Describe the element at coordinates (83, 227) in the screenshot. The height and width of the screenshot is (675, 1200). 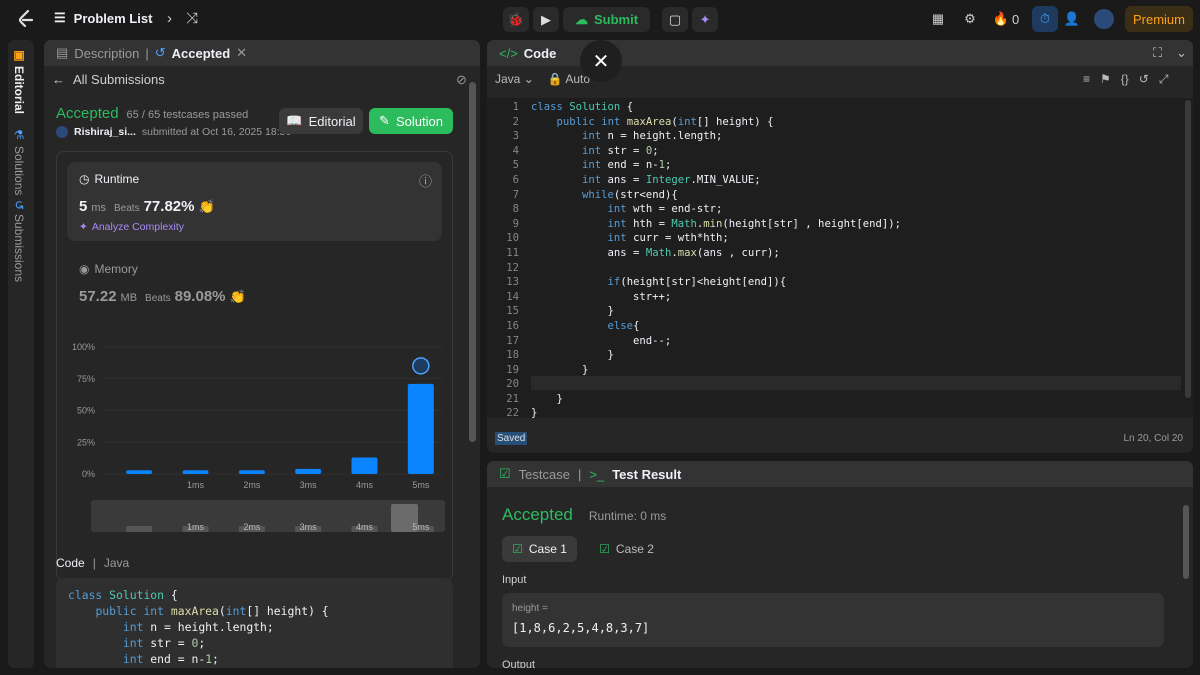
I see `sparkle-icon: ✦` at that location.